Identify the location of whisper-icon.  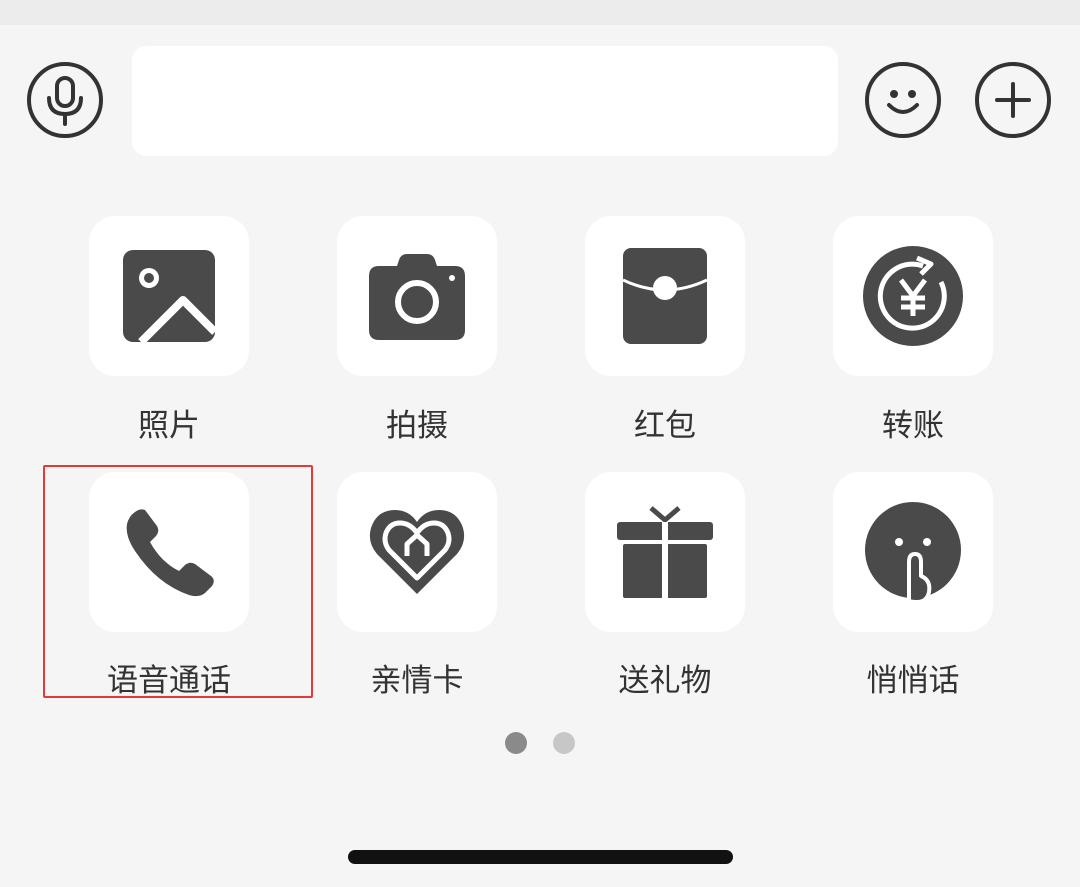
(913, 553).